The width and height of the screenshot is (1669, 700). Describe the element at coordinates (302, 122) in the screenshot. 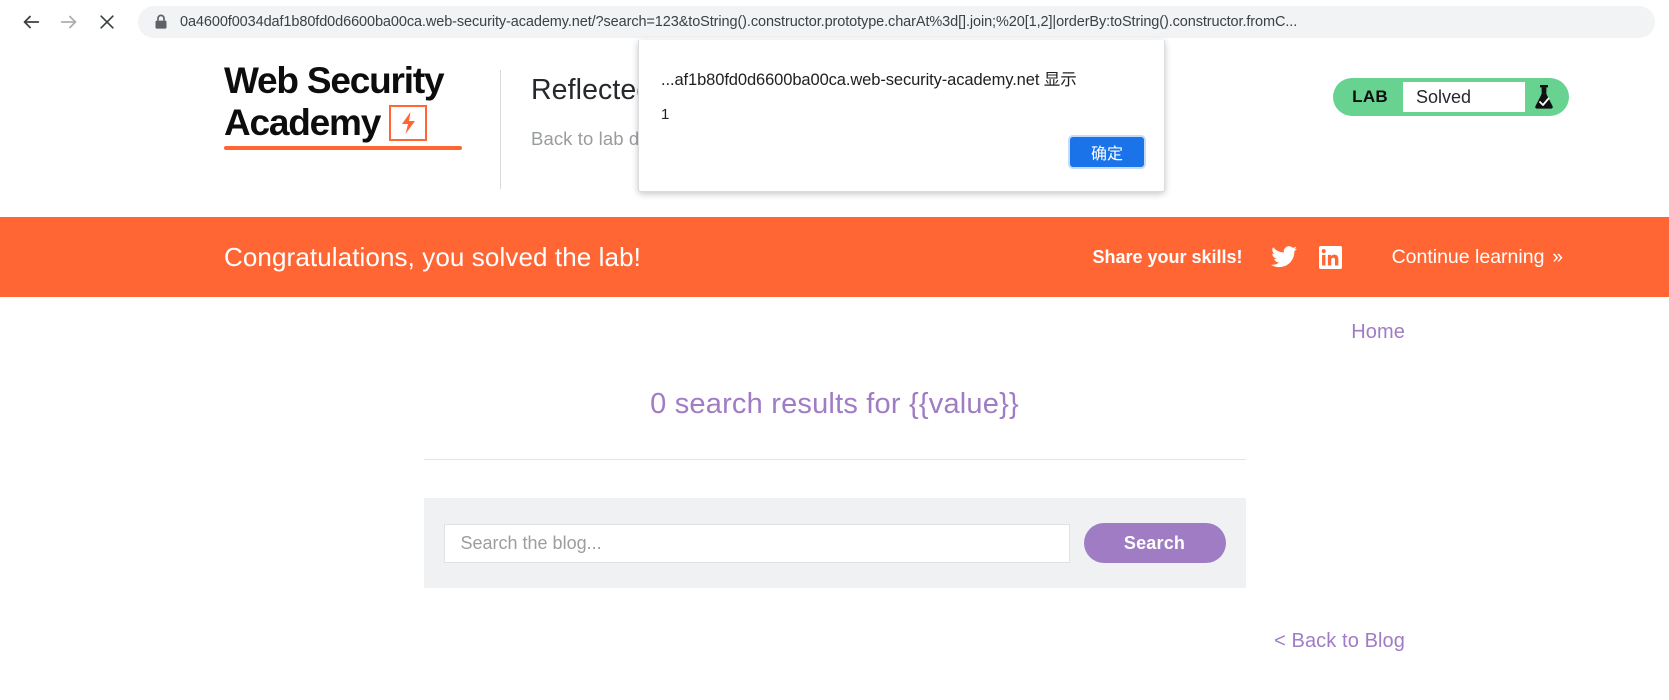

I see `logo-line-2: Academy` at that location.